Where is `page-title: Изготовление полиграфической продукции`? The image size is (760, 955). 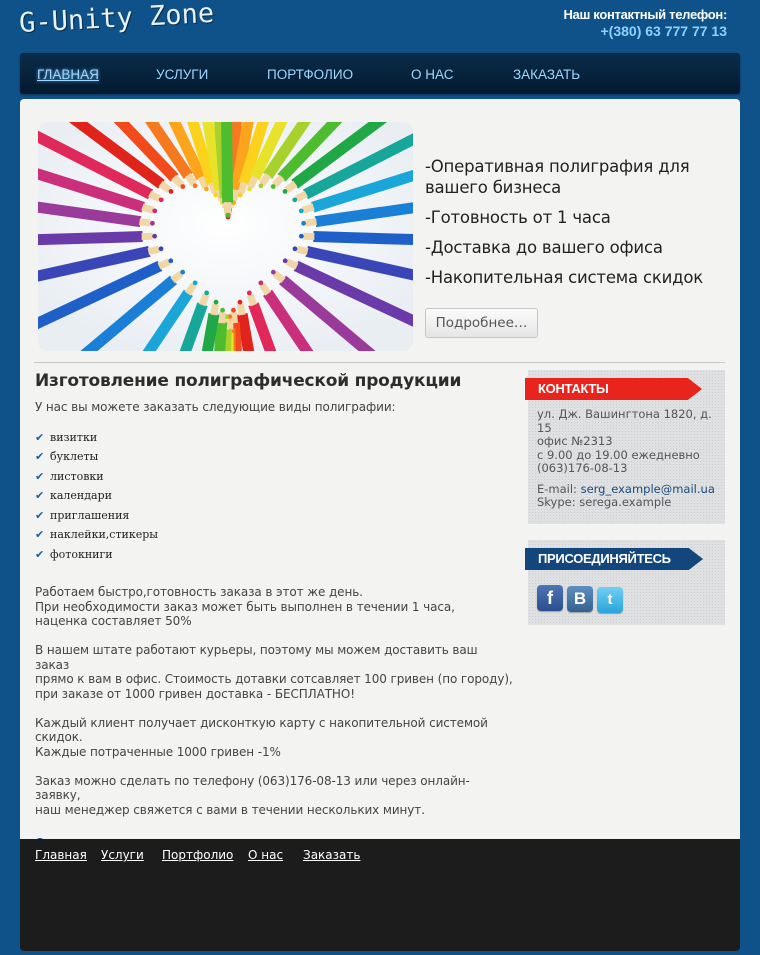 page-title: Изготовление полиграфической продукции is located at coordinates (248, 381).